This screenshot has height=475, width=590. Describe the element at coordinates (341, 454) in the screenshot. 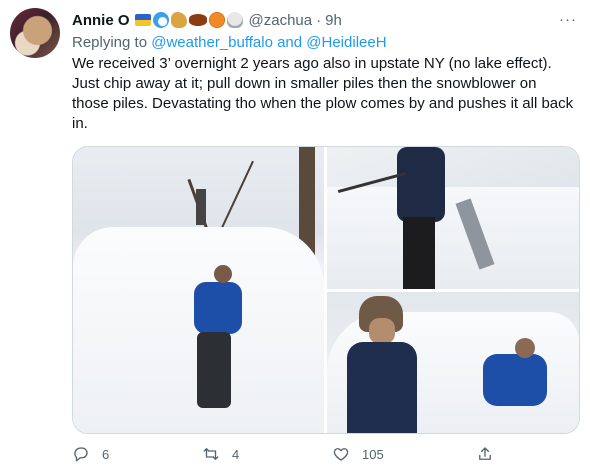

I see `heart-icon` at that location.